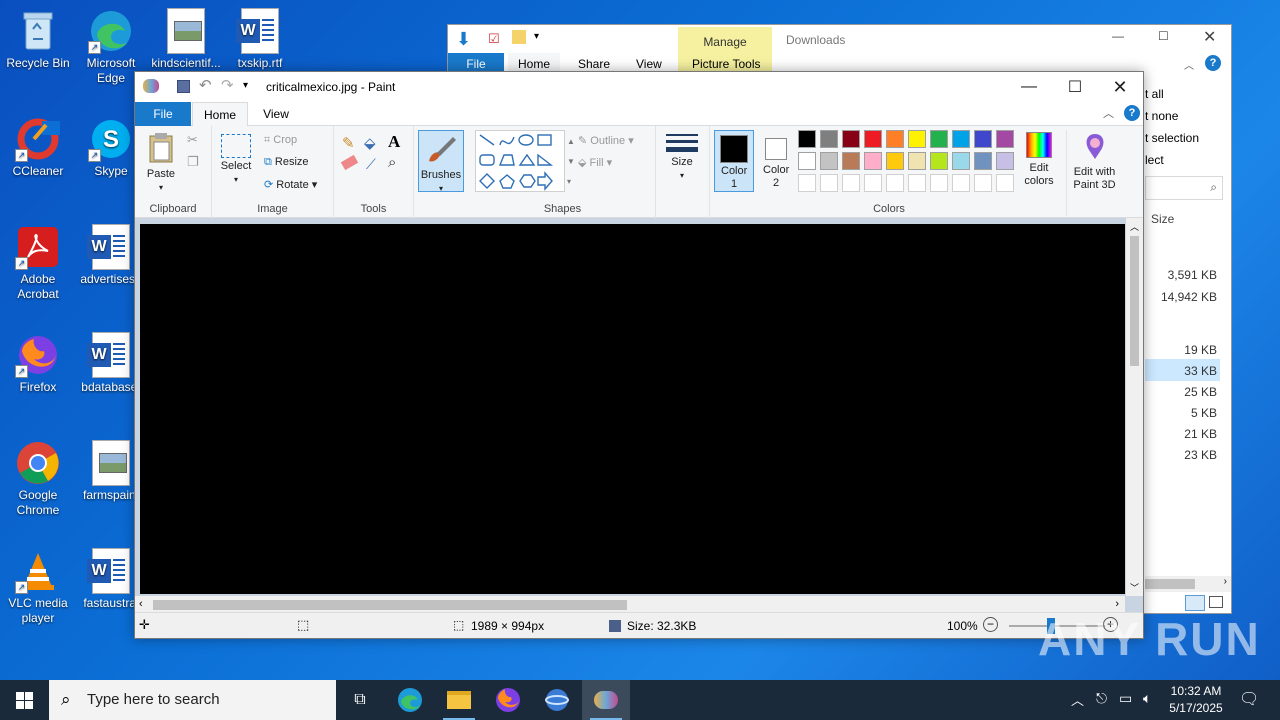 This screenshot has height=720, width=1280. Describe the element at coordinates (1108, 113) in the screenshot. I see `ribbon-collapse-icon: ︿` at that location.